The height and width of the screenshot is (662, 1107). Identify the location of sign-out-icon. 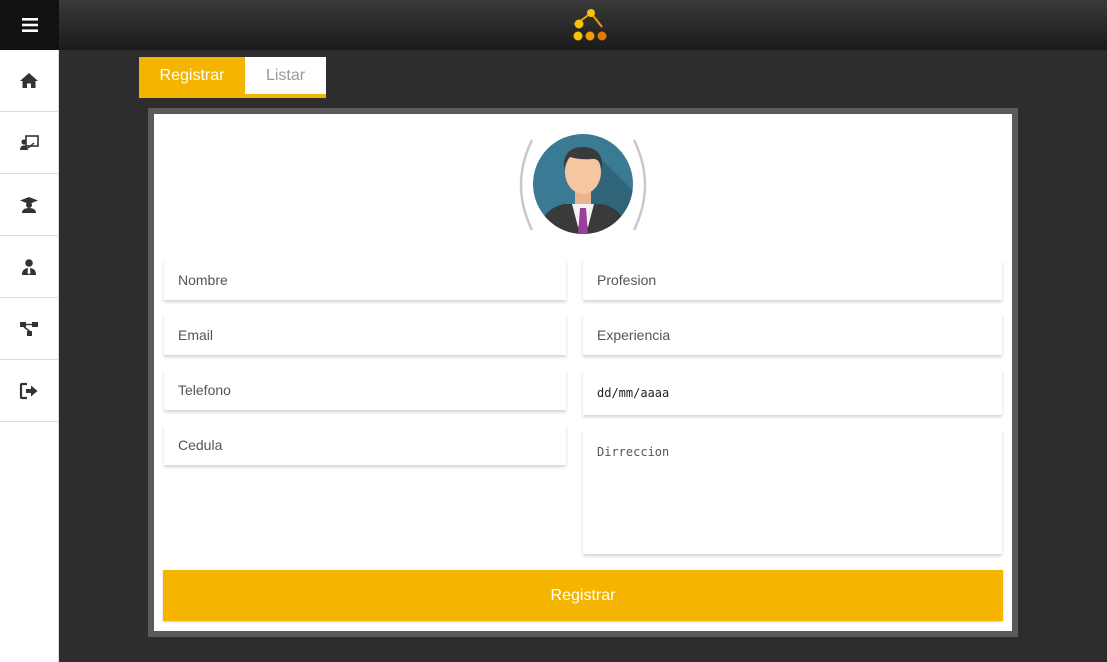
(28, 390).